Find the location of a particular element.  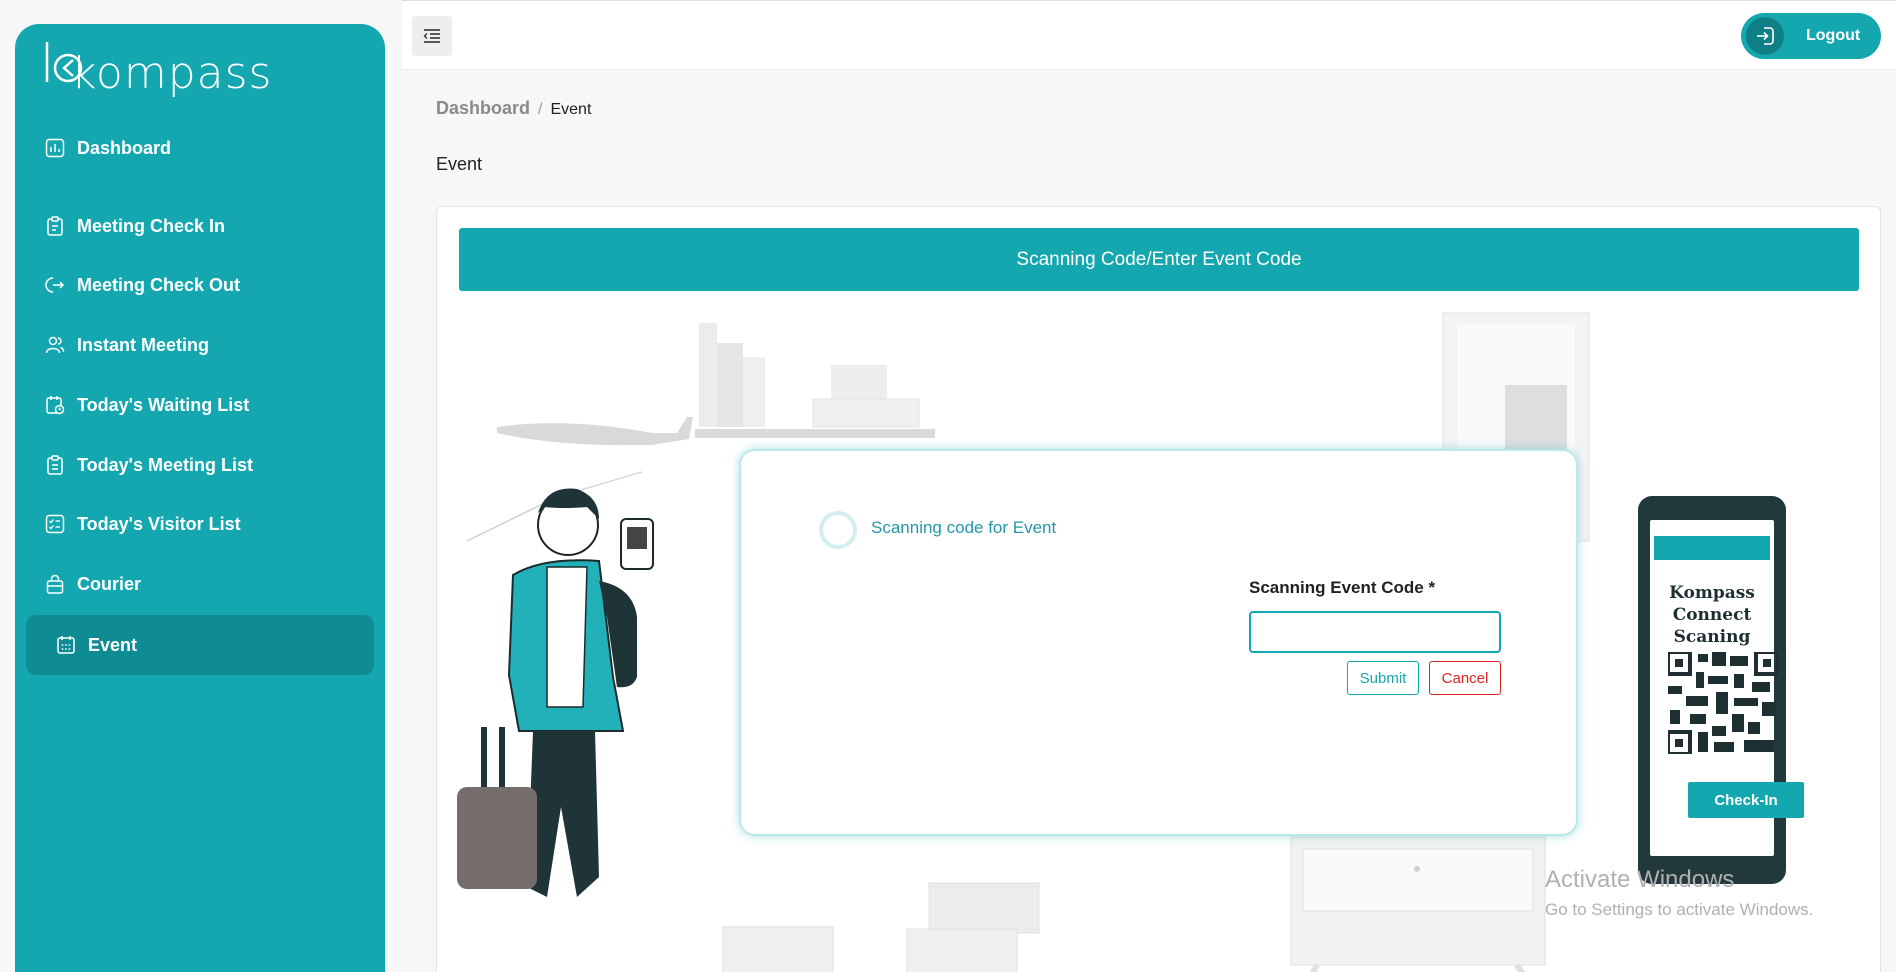

breadcrumb: Dashboard / Event is located at coordinates (513, 108).